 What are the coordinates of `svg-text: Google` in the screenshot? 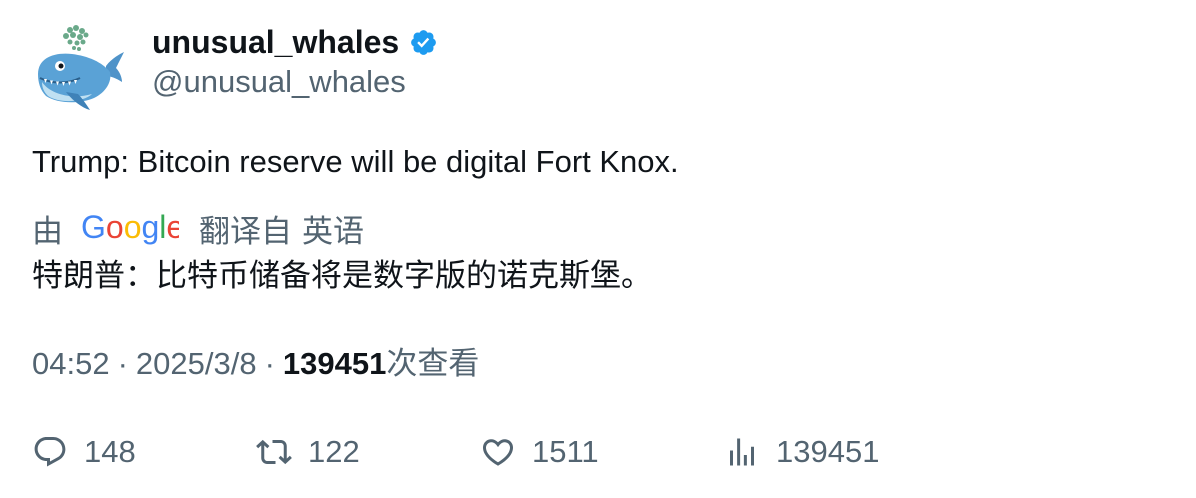 It's located at (130, 228).